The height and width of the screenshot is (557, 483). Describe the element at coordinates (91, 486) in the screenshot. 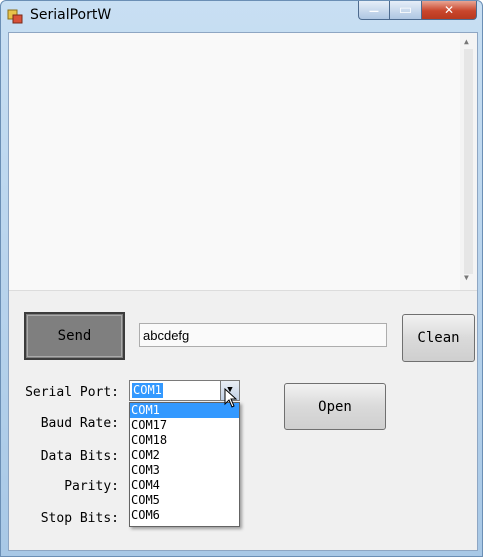

I see `parity-label: Parity:` at that location.